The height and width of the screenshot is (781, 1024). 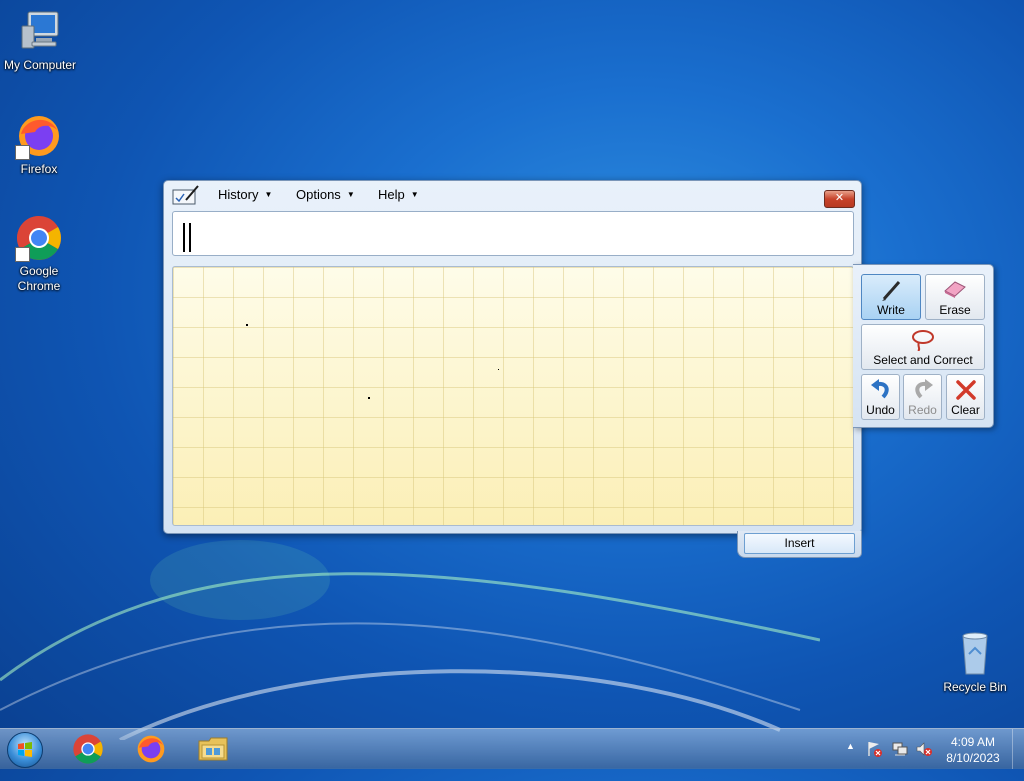 What do you see at coordinates (512, 748) in the screenshot?
I see `taskbar: ▲ 4:09 AM 8/10/2023` at bounding box center [512, 748].